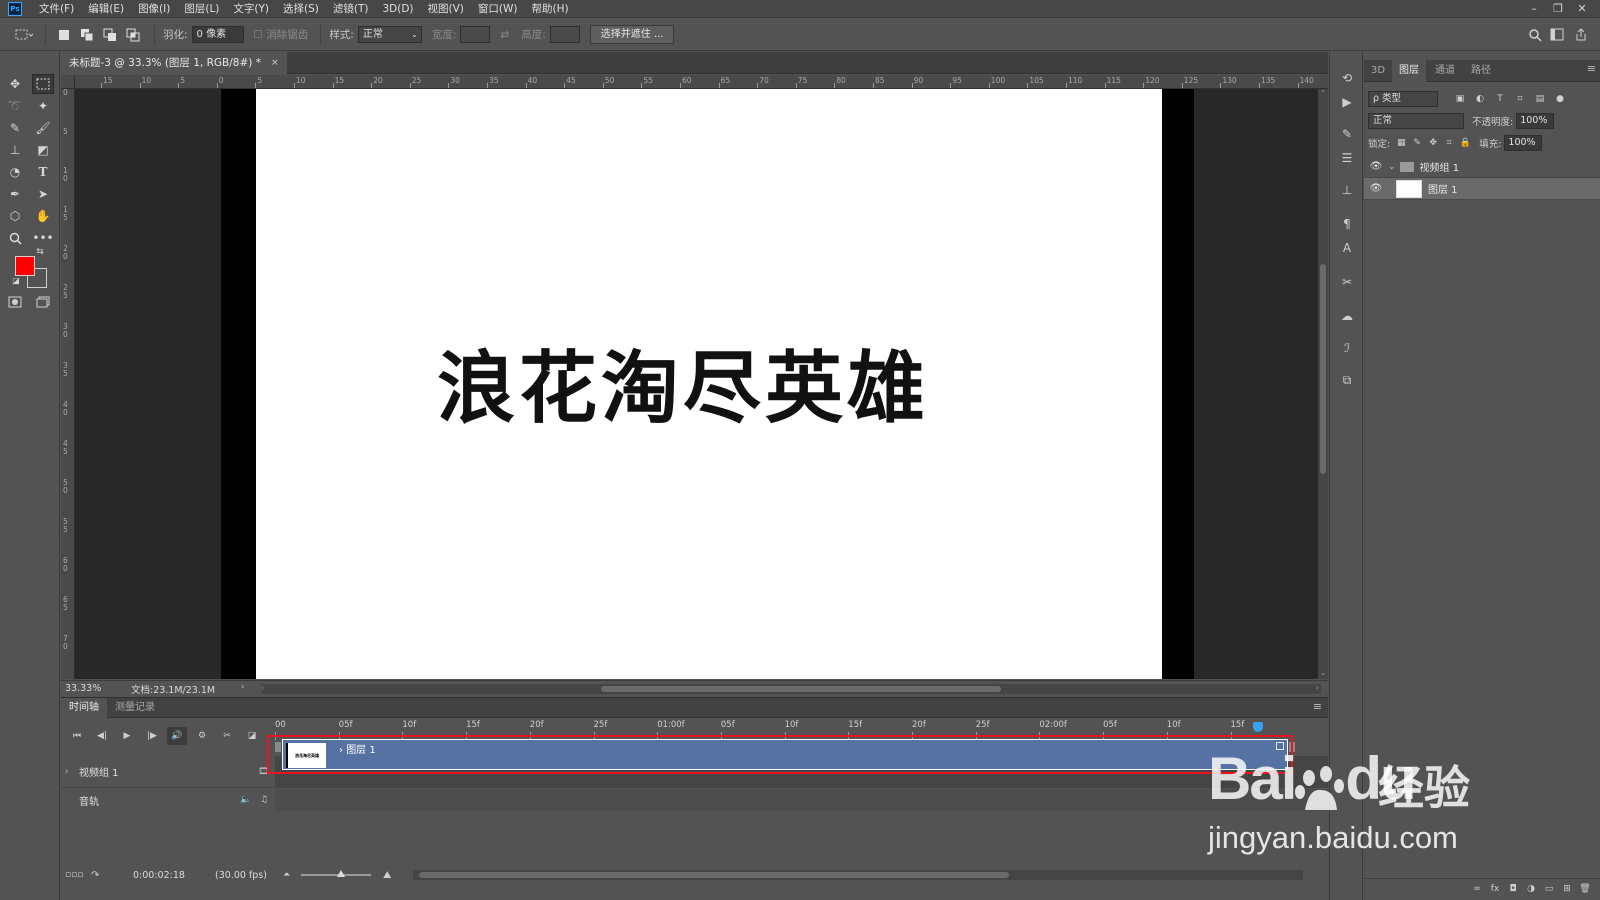 This screenshot has width=1600, height=900. Describe the element at coordinates (1378, 71) in the screenshot. I see `tab-3d: 3D` at that location.